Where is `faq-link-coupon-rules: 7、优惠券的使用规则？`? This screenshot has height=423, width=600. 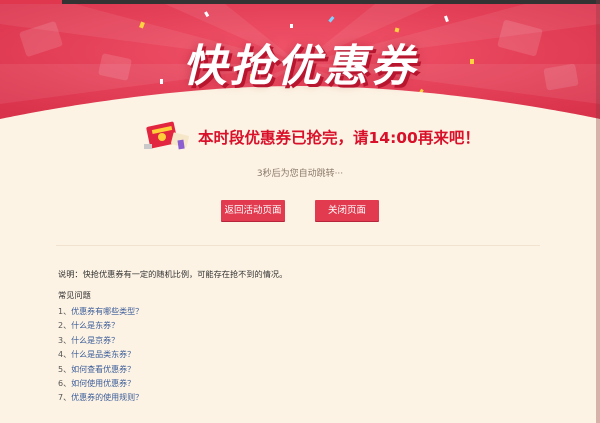
faq-link-coupon-rules: 7、优惠券的使用规则？ is located at coordinates (100, 398).